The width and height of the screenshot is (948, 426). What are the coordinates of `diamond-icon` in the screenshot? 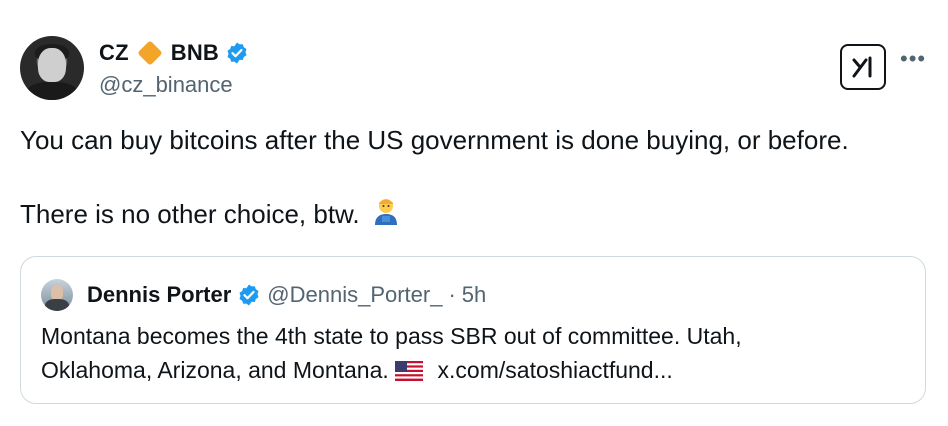 It's located at (150, 53).